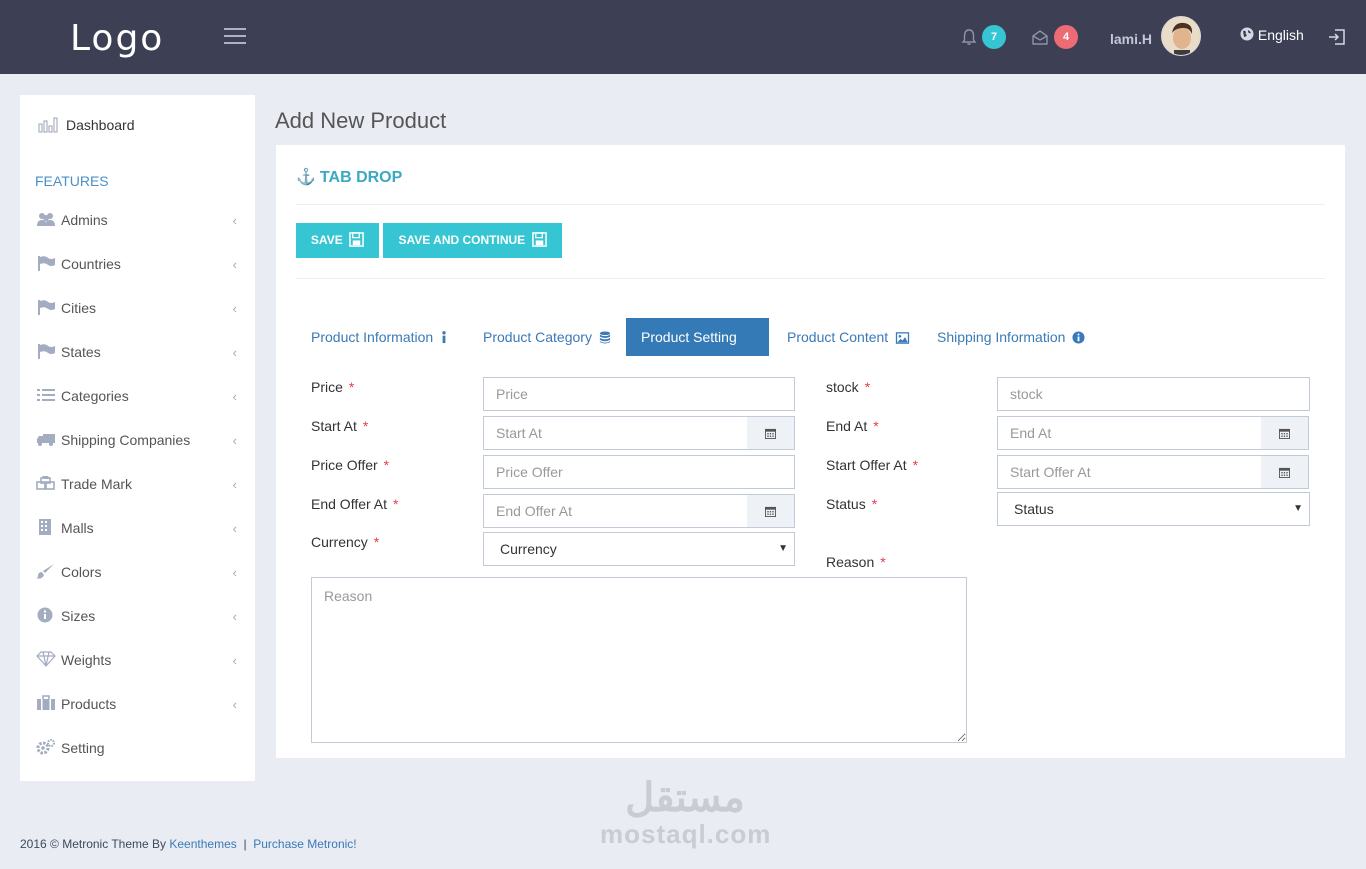 The height and width of the screenshot is (869, 1366). What do you see at coordinates (1129, 433) in the screenshot?
I see `end-at-input` at bounding box center [1129, 433].